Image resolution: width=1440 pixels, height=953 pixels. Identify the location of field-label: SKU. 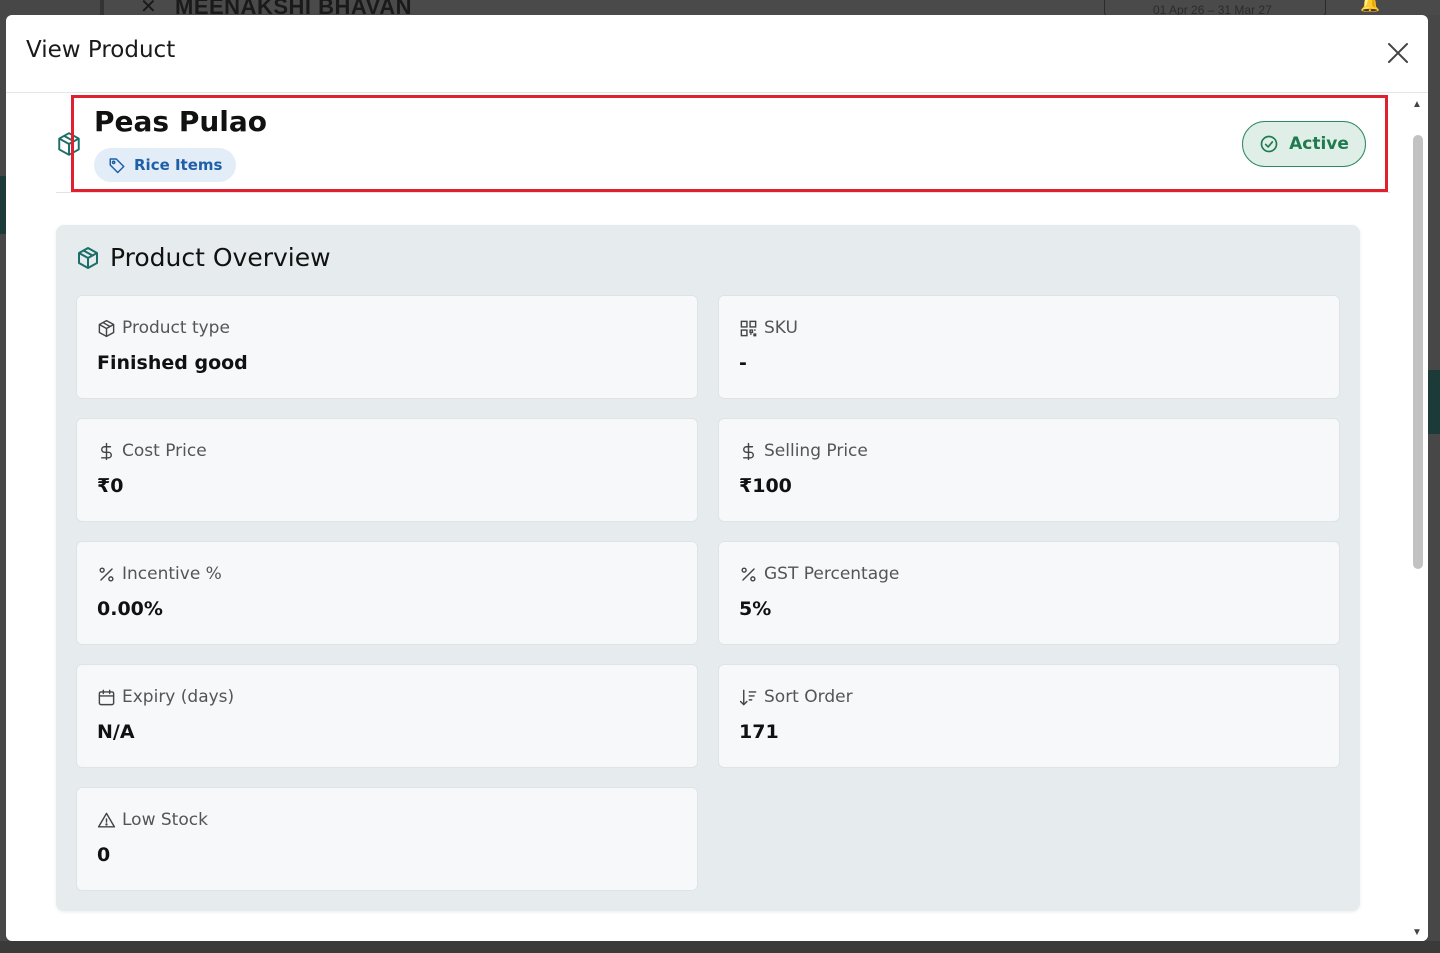
(781, 328).